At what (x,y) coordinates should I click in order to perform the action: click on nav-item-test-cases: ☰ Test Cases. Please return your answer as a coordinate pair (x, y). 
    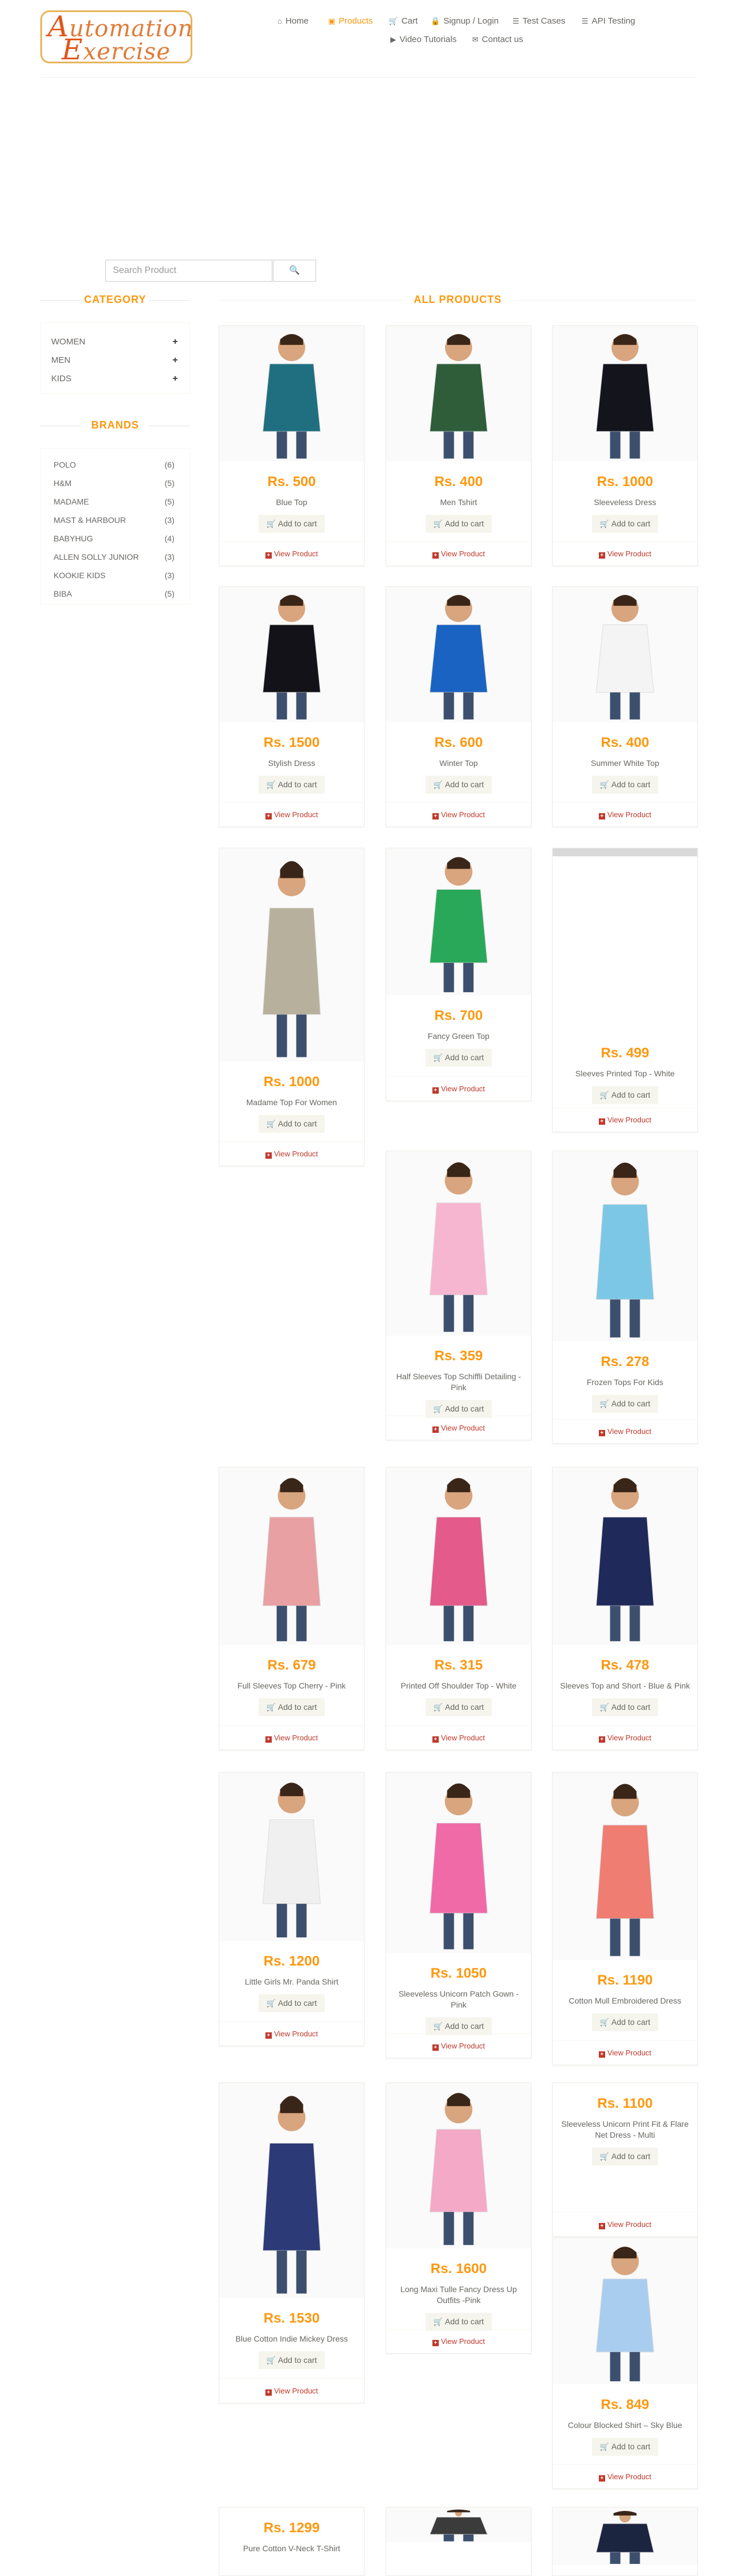
    Looking at the image, I should click on (539, 21).